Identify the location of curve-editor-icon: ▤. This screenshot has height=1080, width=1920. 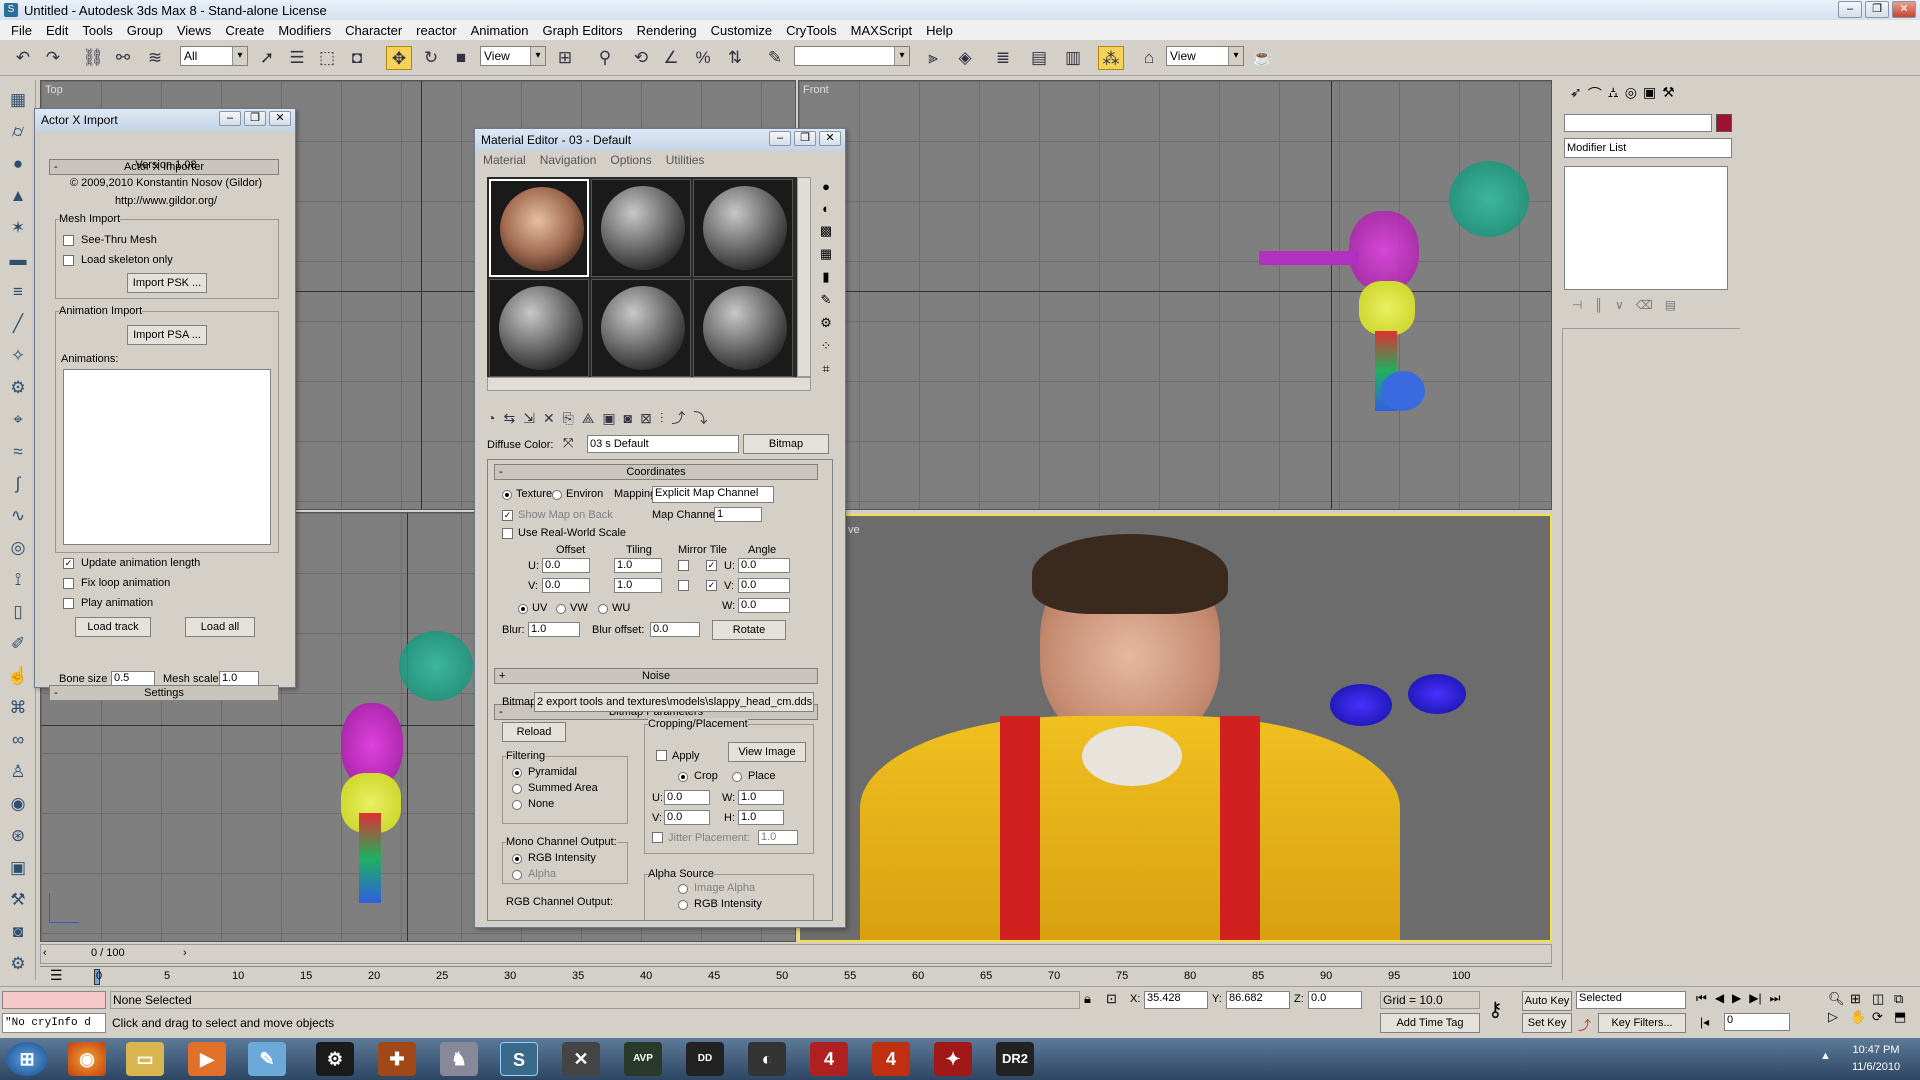
(1039, 58).